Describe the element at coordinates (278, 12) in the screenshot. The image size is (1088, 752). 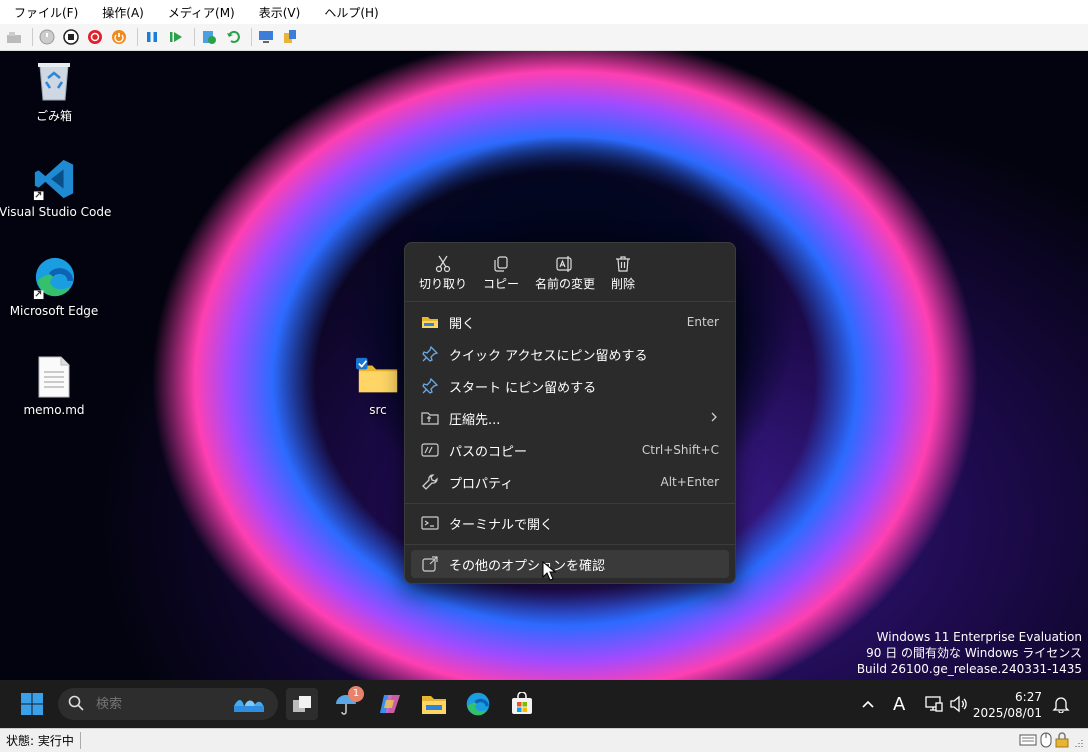
I see `menu-view: 表示(V)` at that location.